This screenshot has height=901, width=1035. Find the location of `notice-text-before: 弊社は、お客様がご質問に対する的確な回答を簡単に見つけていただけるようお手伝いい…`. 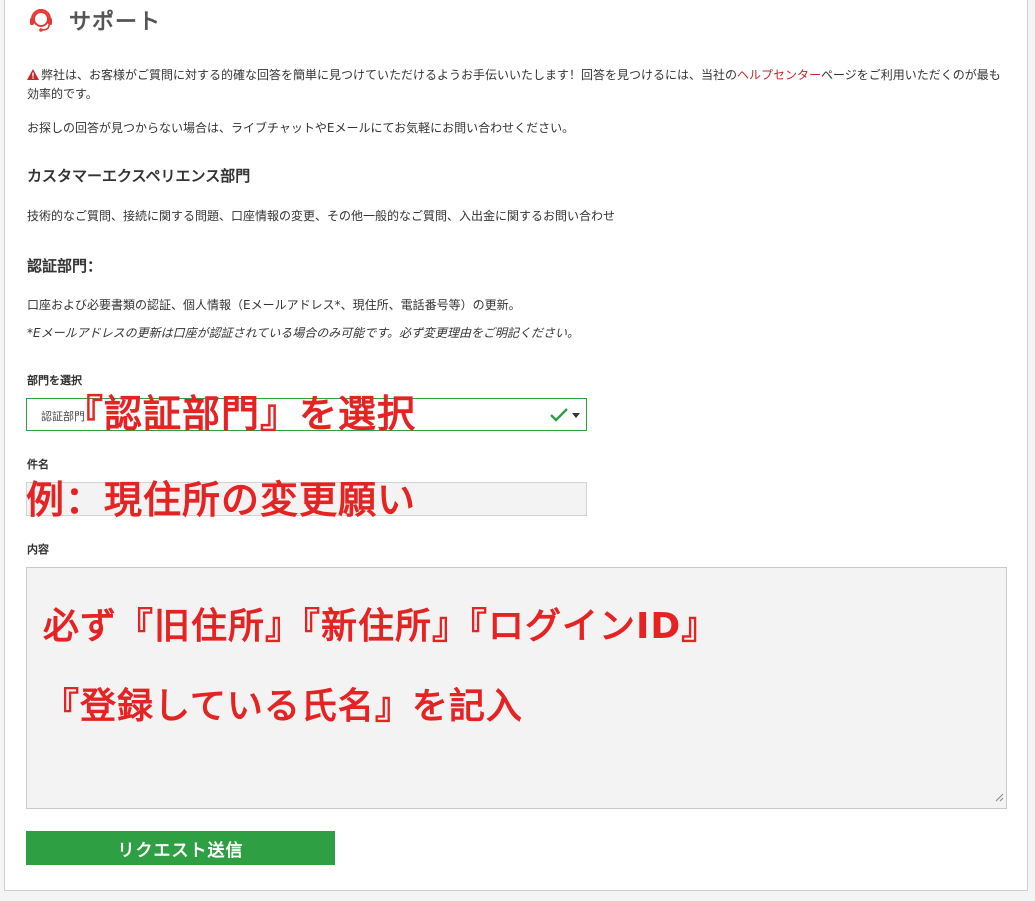

notice-text-before: 弊社は、お客様がご質問に対する的確な回答を簡単に見つけていただけるようお手伝いい… is located at coordinates (389, 75).